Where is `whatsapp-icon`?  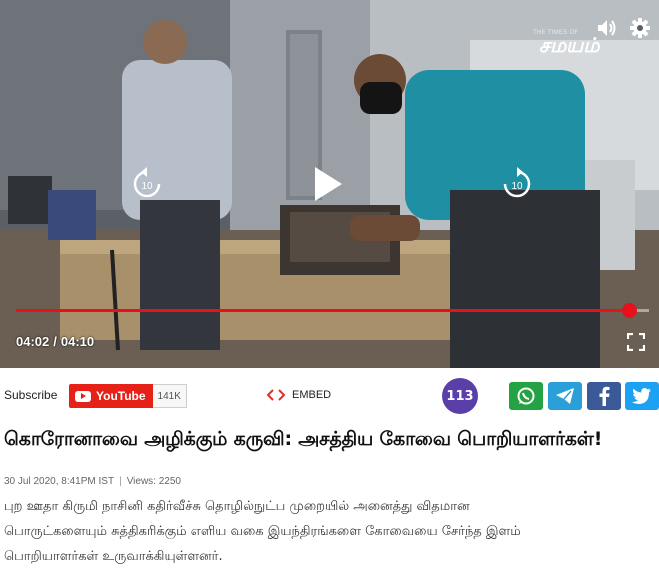
whatsapp-icon is located at coordinates (526, 396).